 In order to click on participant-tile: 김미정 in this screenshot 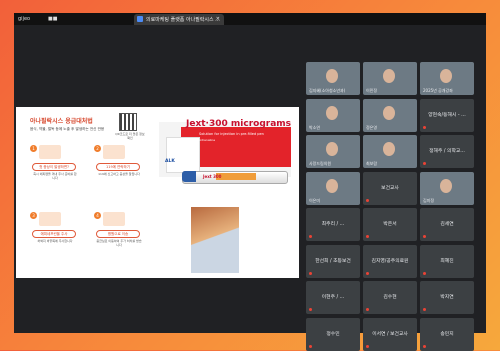, I will do `click(447, 188)`.